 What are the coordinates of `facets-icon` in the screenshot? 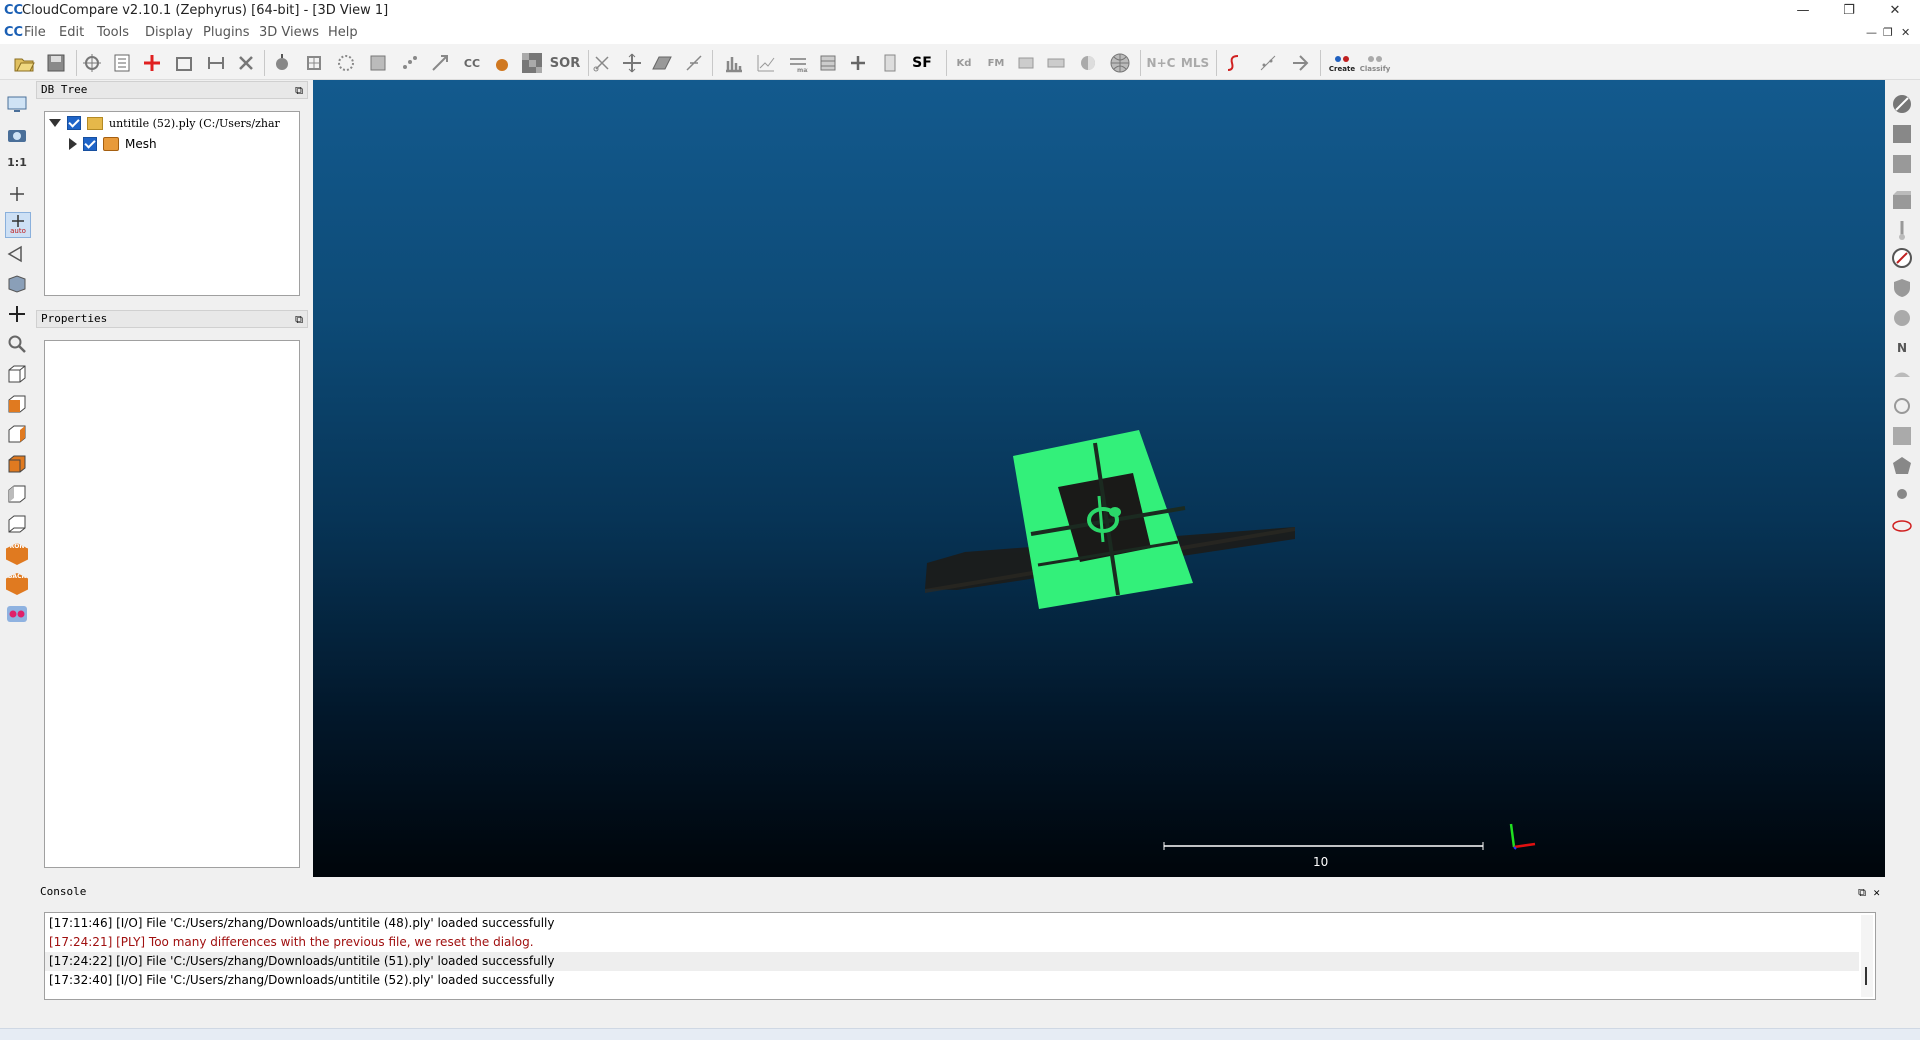 It's located at (1902, 318).